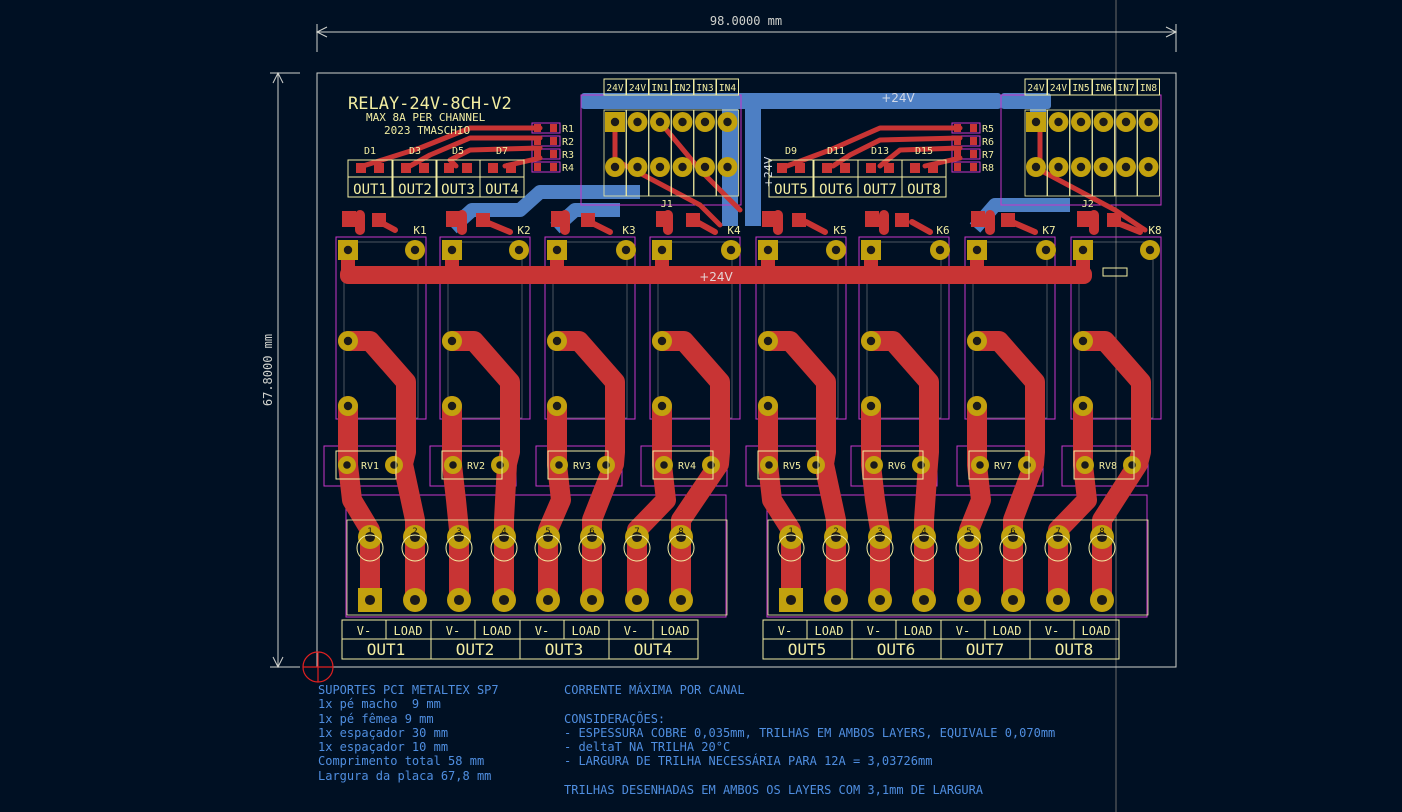 Image resolution: width=1402 pixels, height=812 pixels. What do you see at coordinates (502, 151) in the screenshot?
I see `diode-ref: D7` at bounding box center [502, 151].